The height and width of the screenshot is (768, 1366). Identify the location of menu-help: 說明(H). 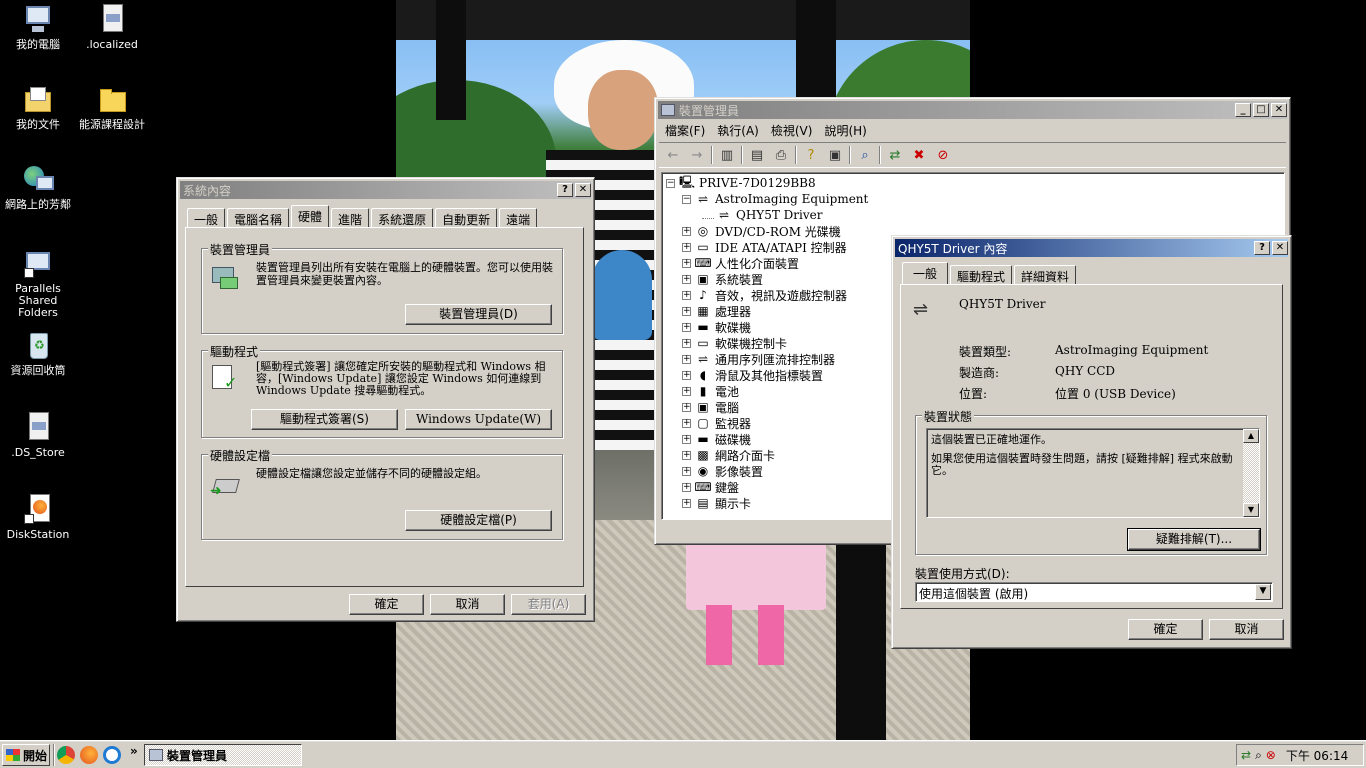
(845, 130).